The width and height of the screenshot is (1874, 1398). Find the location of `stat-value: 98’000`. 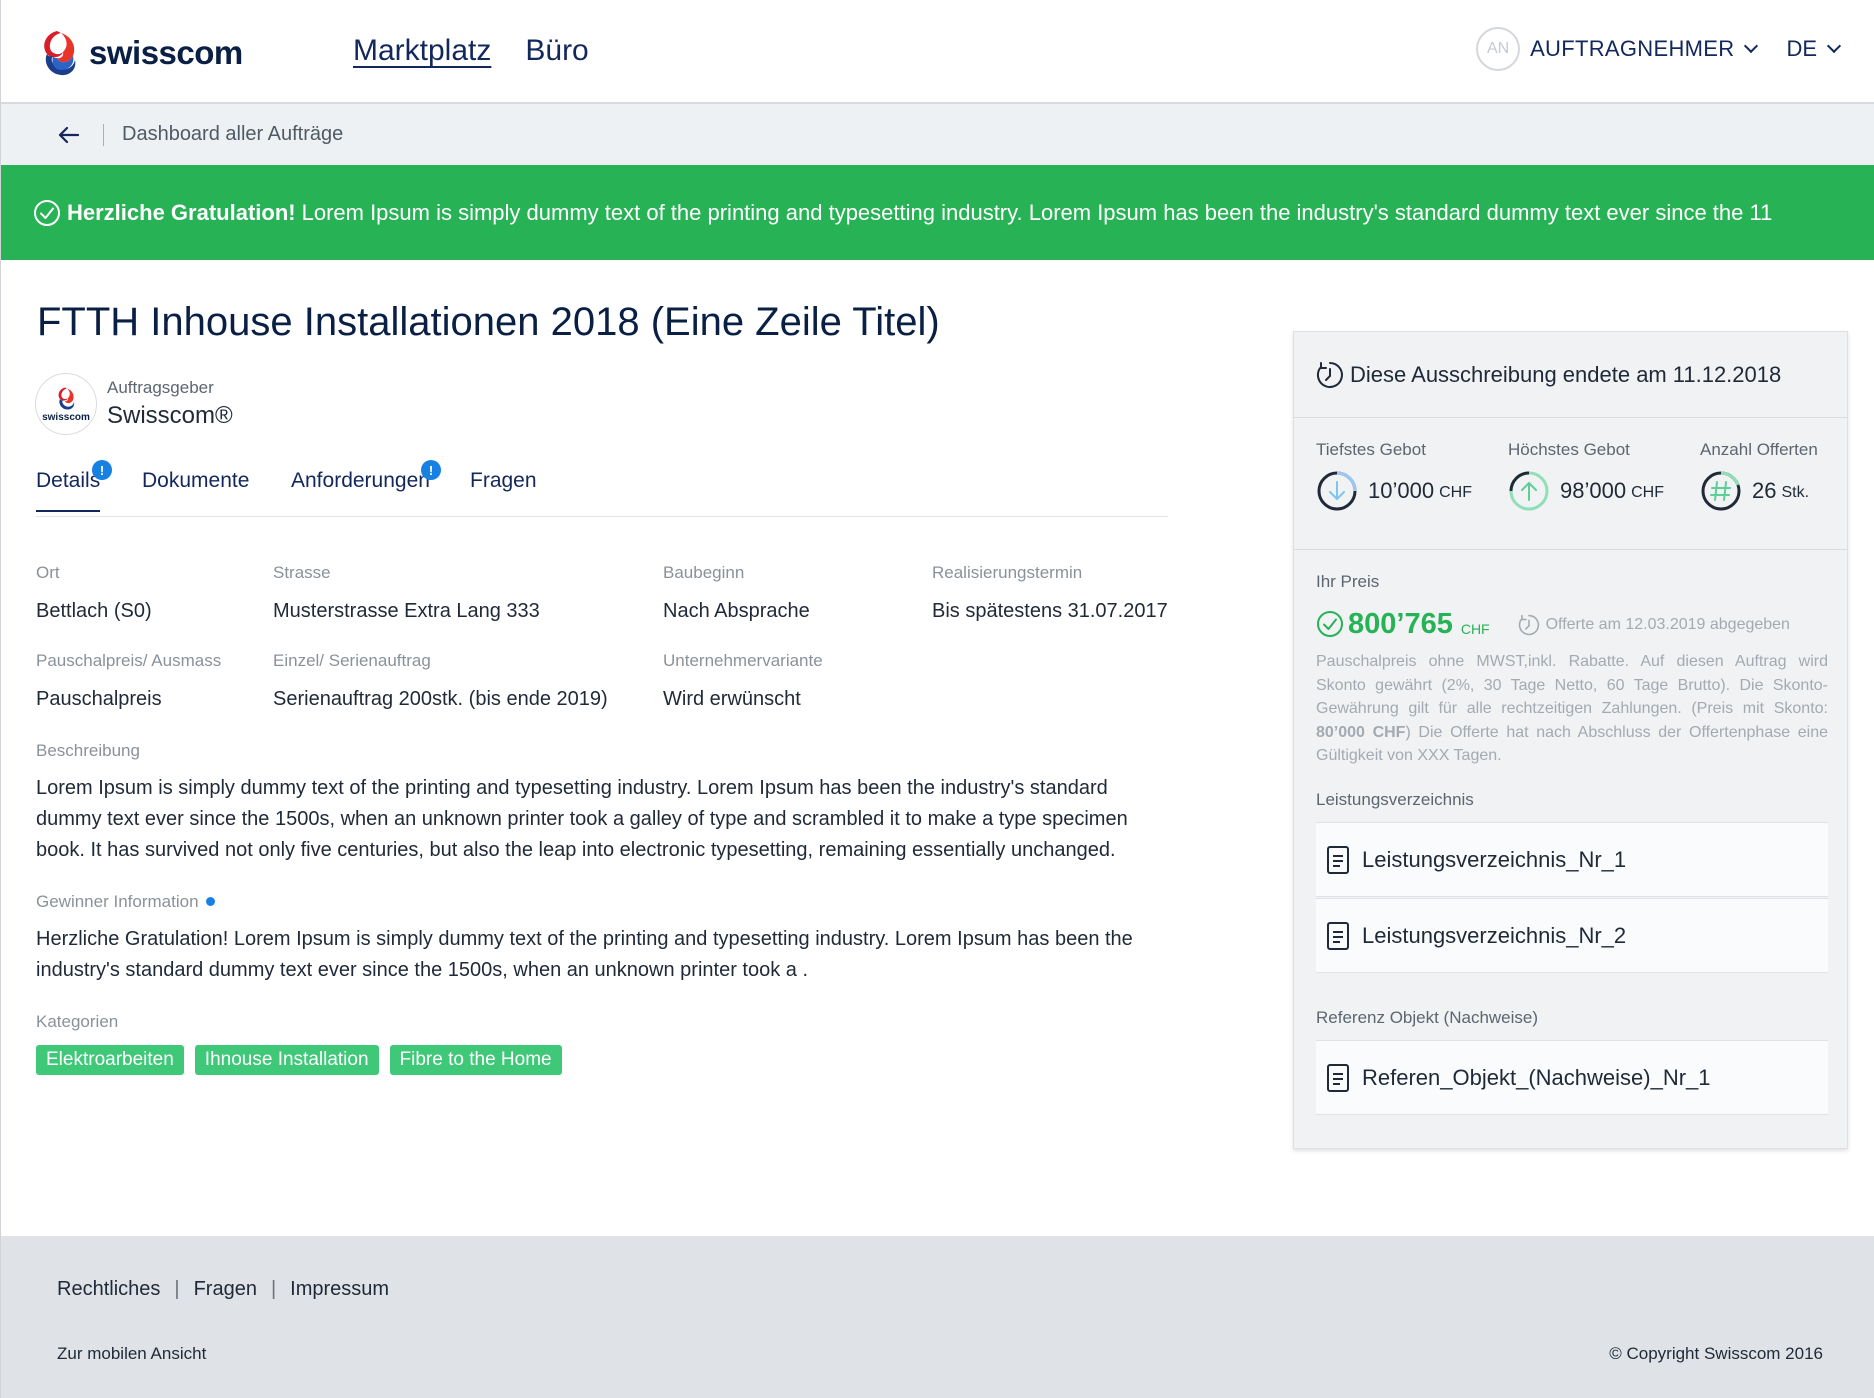

stat-value: 98’000 is located at coordinates (1593, 490).